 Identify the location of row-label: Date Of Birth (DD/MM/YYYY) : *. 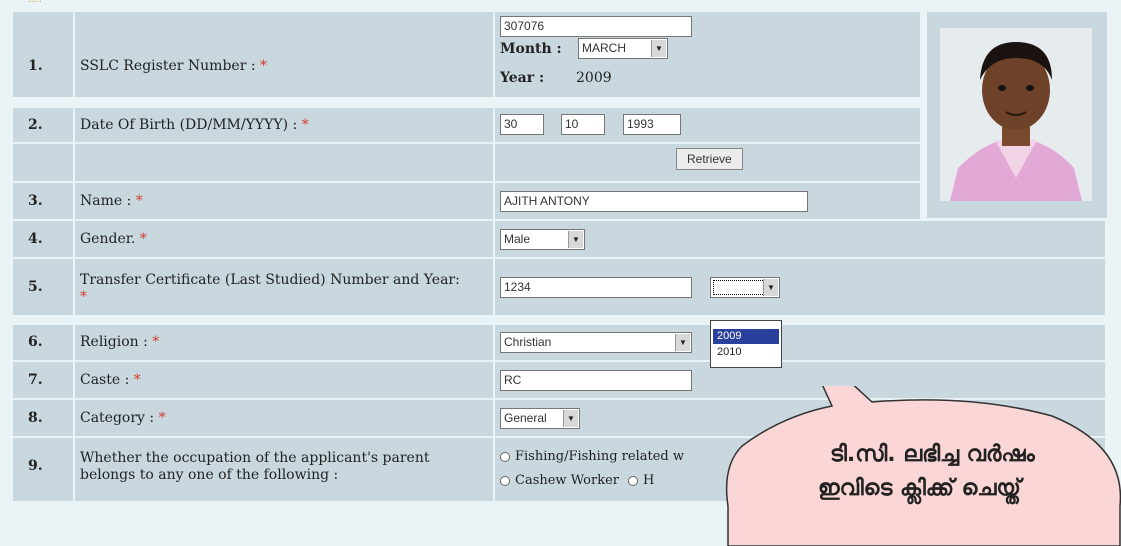
(194, 125).